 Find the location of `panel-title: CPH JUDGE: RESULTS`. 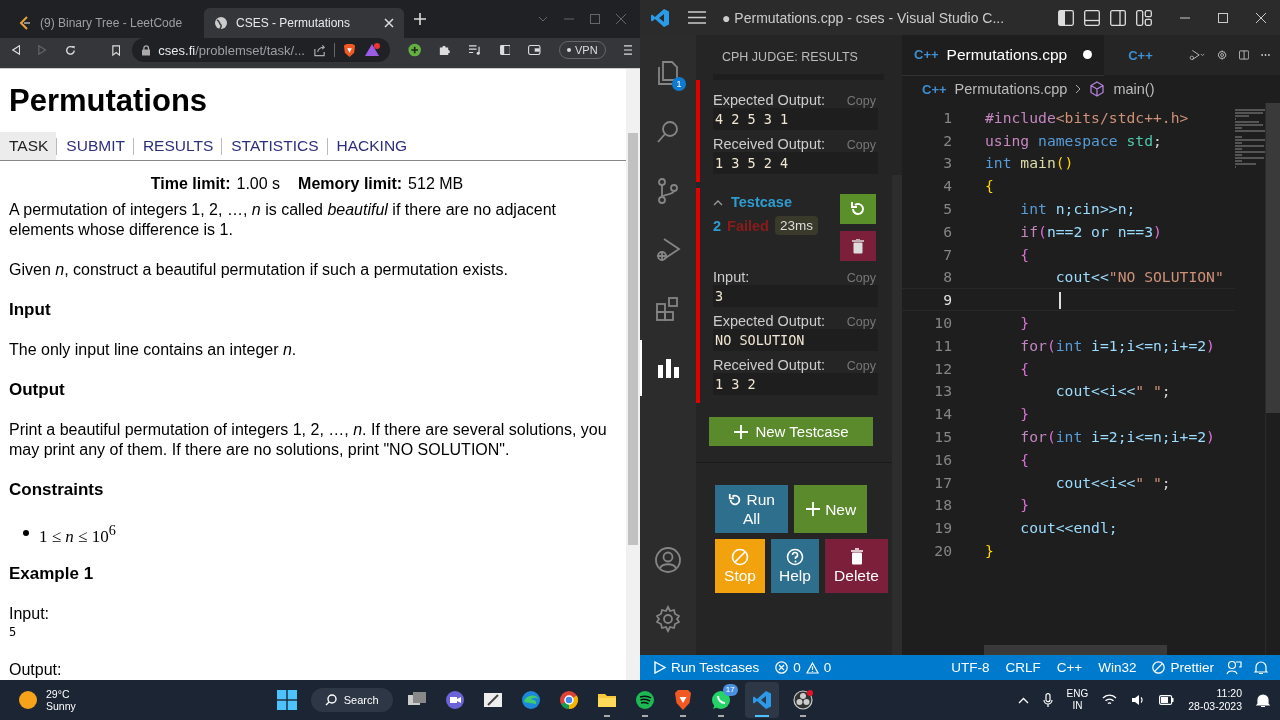

panel-title: CPH JUDGE: RESULTS is located at coordinates (790, 57).